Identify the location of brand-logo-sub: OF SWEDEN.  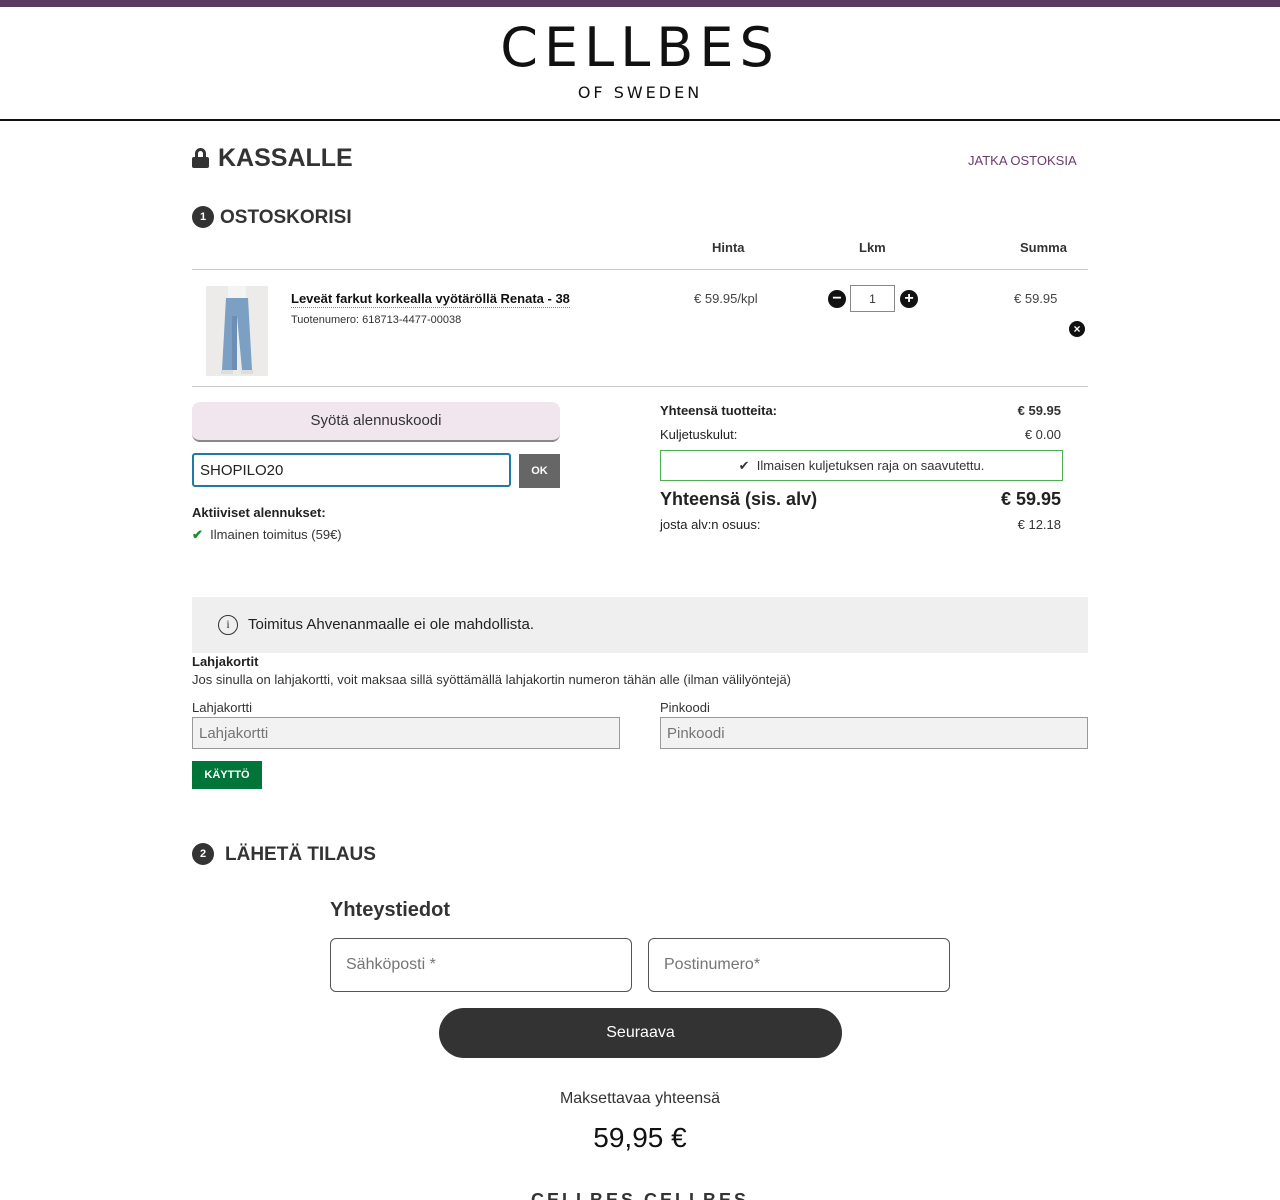
(640, 92).